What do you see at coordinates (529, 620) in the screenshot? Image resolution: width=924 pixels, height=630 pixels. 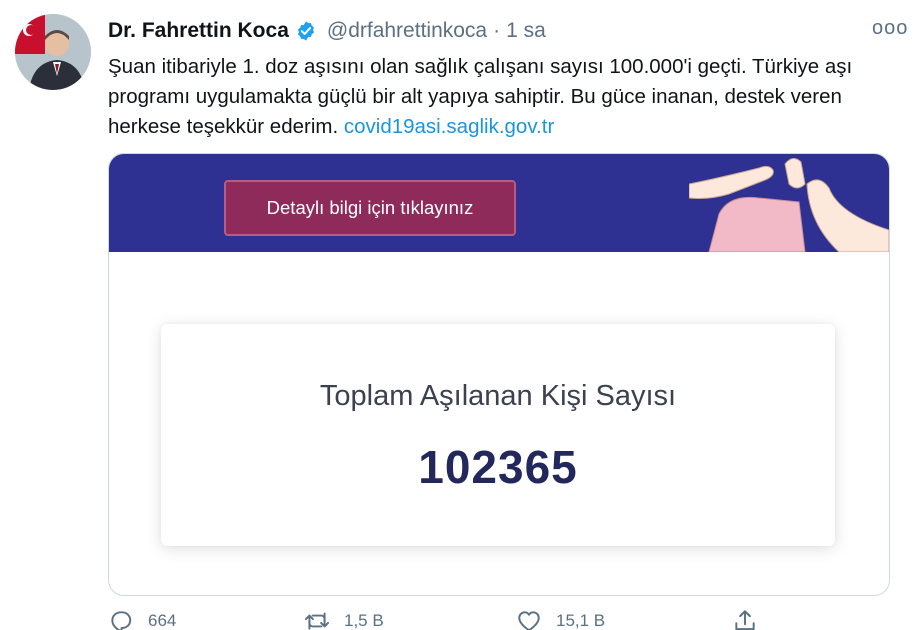 I see `heart-icon` at bounding box center [529, 620].